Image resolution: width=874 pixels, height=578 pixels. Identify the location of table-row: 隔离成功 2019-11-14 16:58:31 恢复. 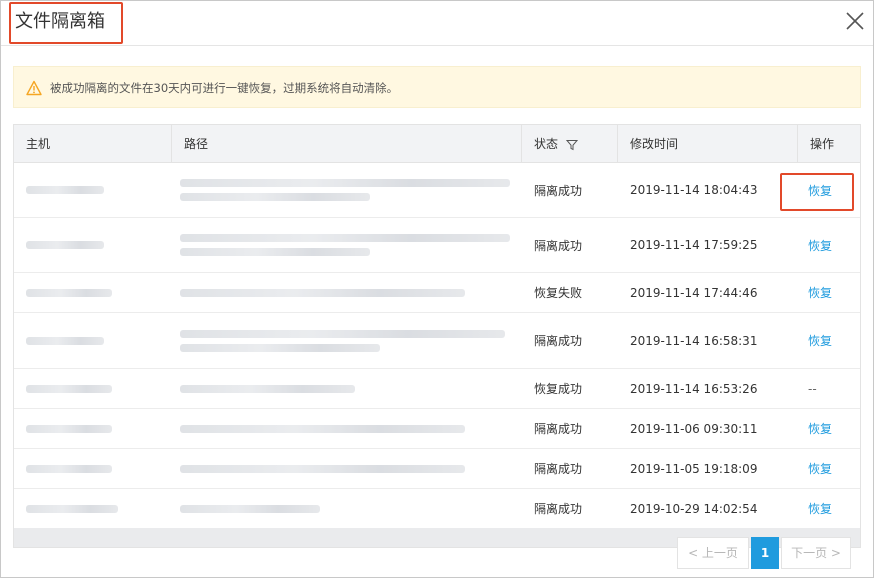
(437, 341).